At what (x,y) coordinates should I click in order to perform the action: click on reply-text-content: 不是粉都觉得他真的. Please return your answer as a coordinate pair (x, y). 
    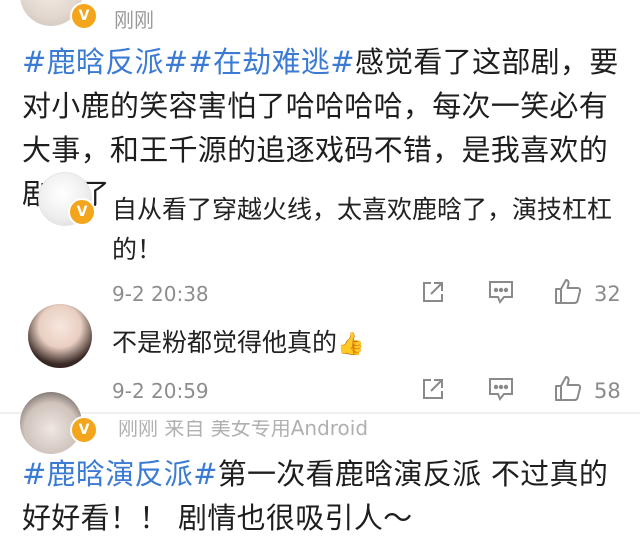
    Looking at the image, I should click on (225, 342).